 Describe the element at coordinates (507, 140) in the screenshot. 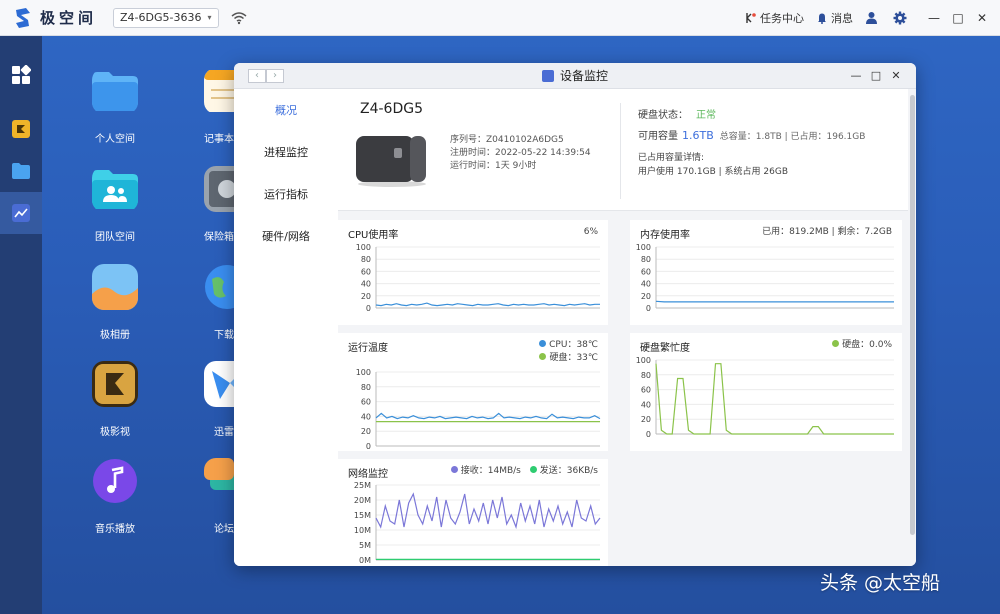

I see `serial-number: 序列号：Z0410102A6DG5` at that location.